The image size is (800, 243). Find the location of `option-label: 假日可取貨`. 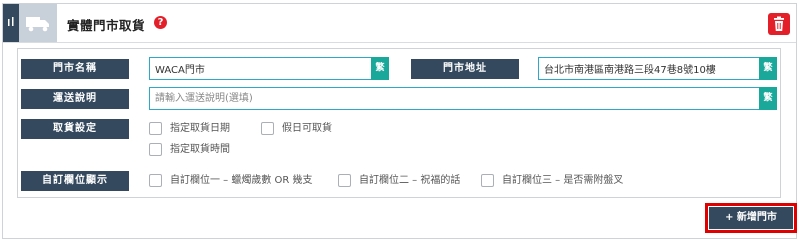

option-label: 假日可取貨 is located at coordinates (307, 128).